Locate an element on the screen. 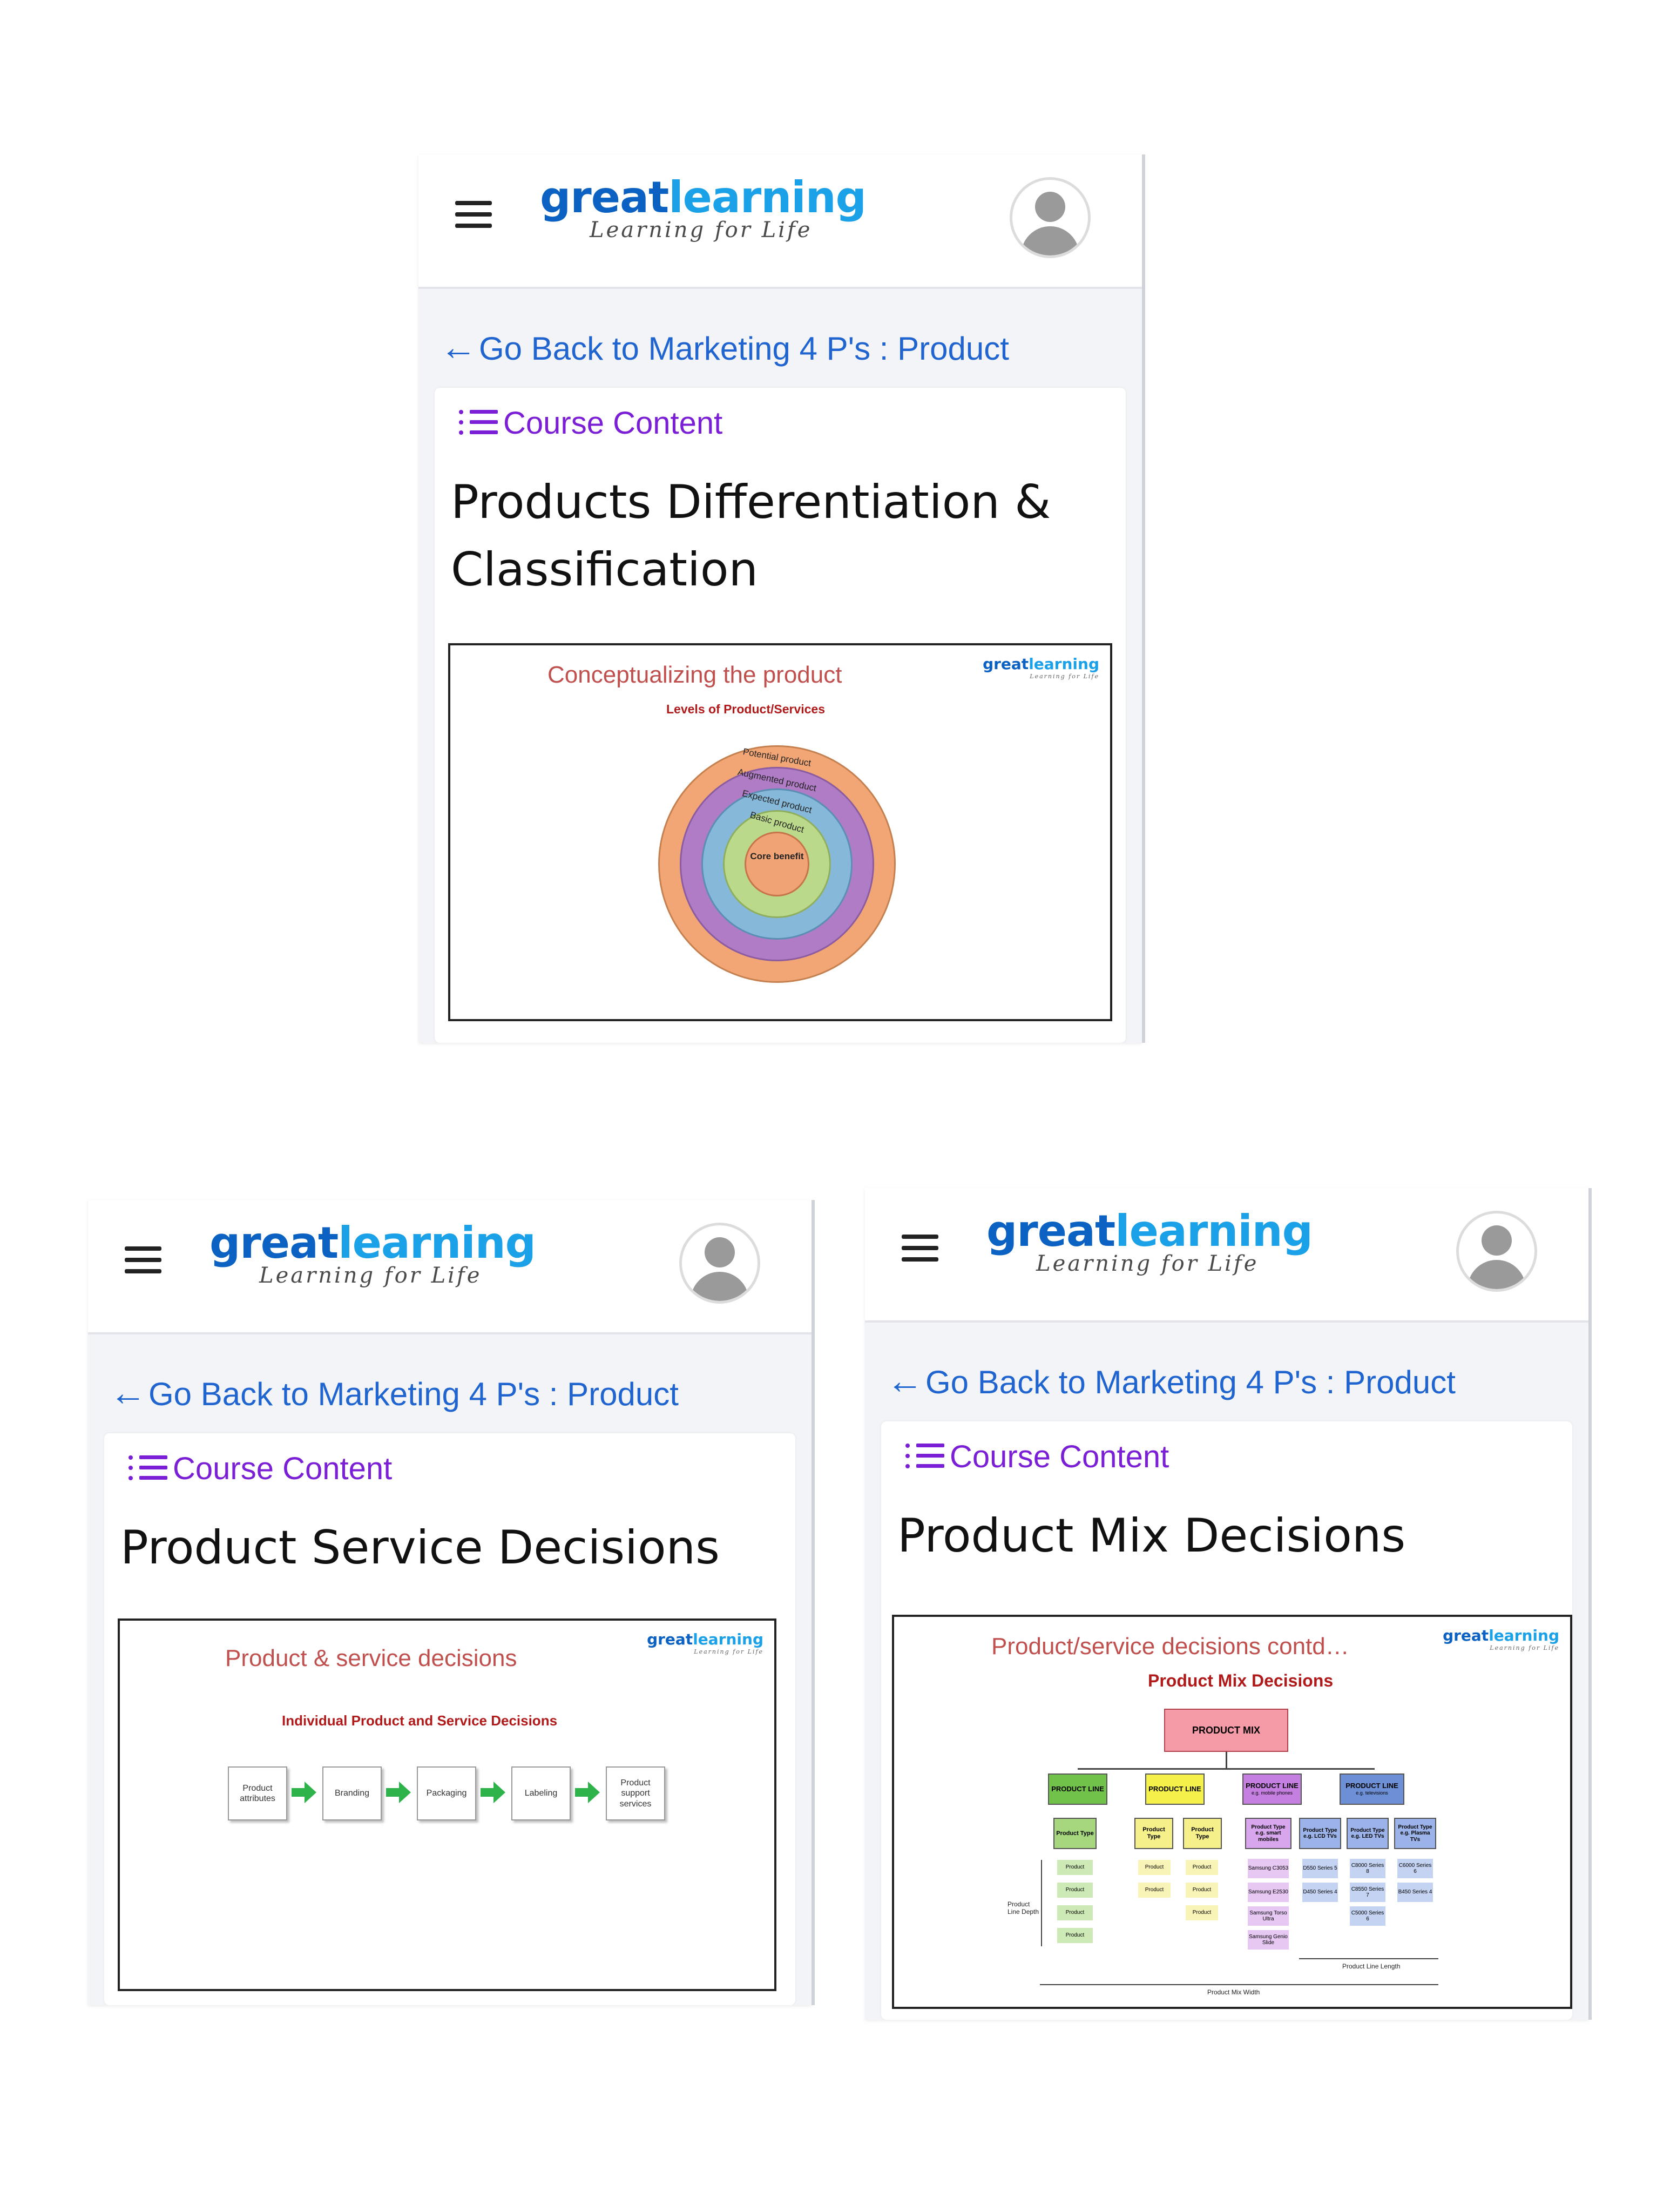 This screenshot has height=2212, width=1677. product-item: Samsung Torso Ultra is located at coordinates (1268, 1916).